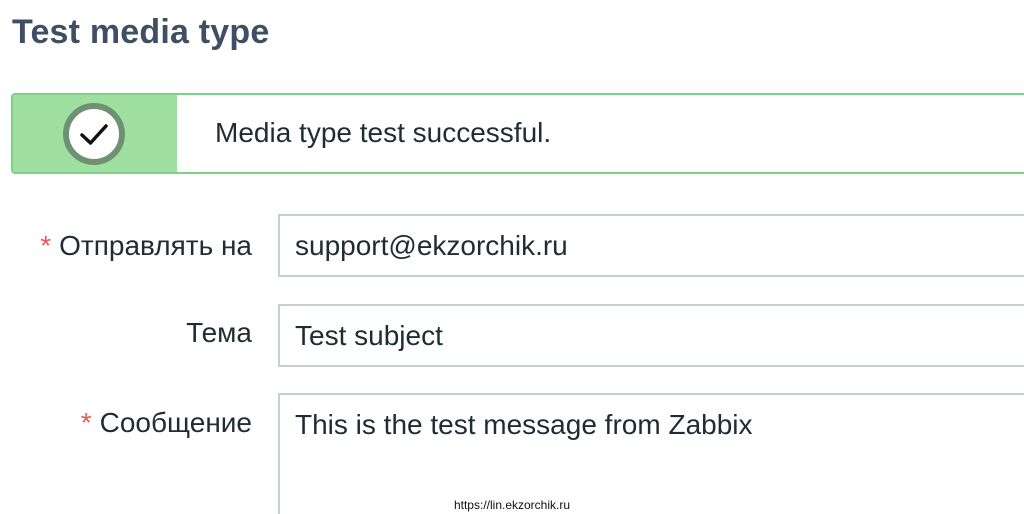 The width and height of the screenshot is (1024, 514). I want to click on dialog-title: Test media type, so click(141, 32).